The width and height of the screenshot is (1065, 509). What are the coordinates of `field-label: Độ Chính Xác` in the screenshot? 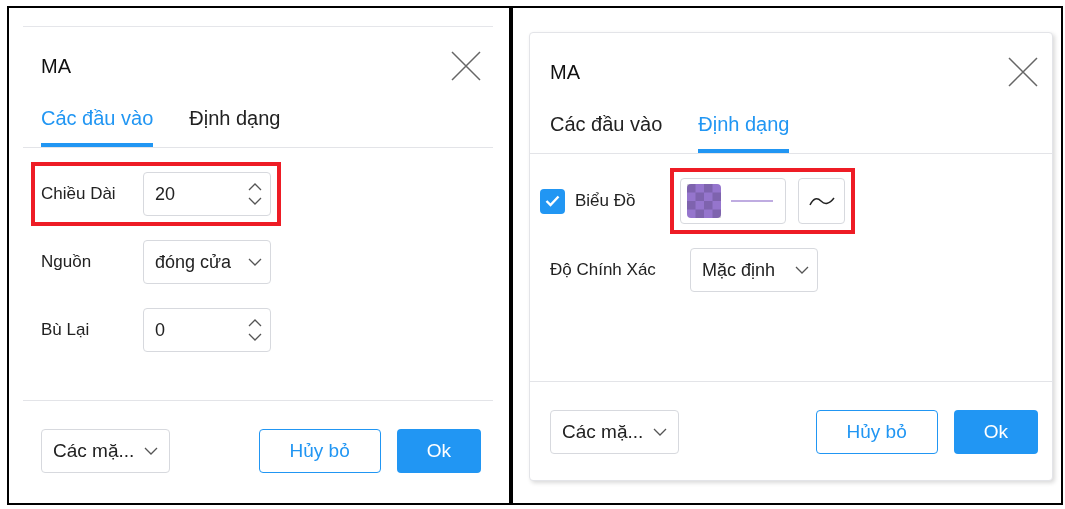 It's located at (603, 270).